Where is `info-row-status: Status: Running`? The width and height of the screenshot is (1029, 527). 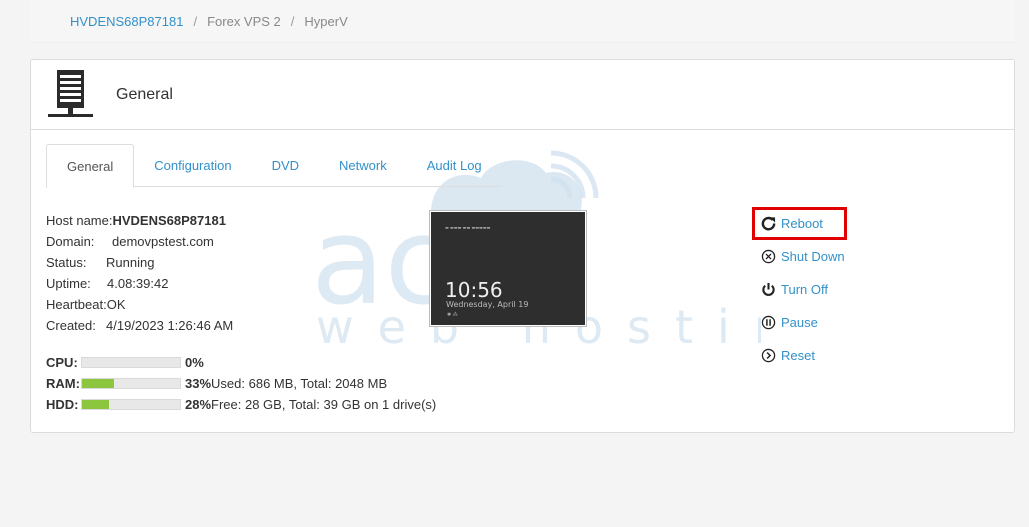
info-row-status: Status: Running is located at coordinates (139, 262).